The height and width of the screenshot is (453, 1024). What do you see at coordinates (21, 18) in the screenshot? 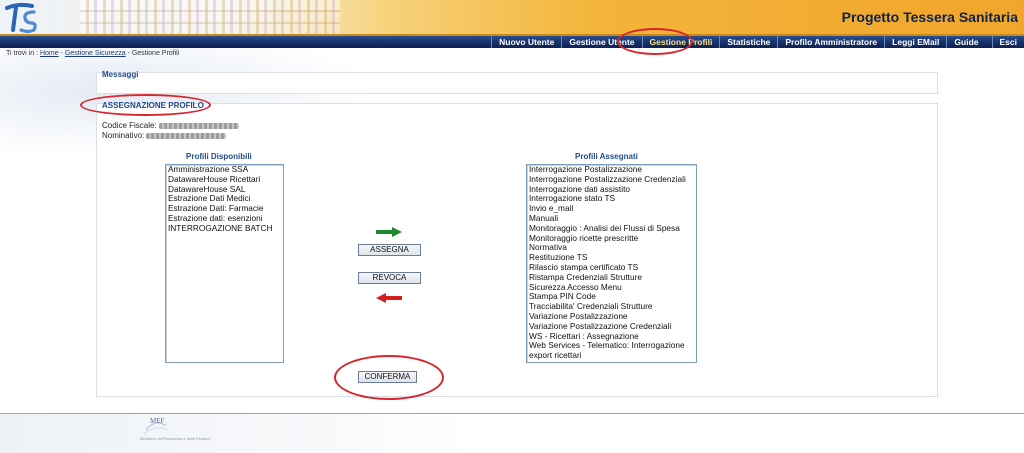
I see `ts-logo` at bounding box center [21, 18].